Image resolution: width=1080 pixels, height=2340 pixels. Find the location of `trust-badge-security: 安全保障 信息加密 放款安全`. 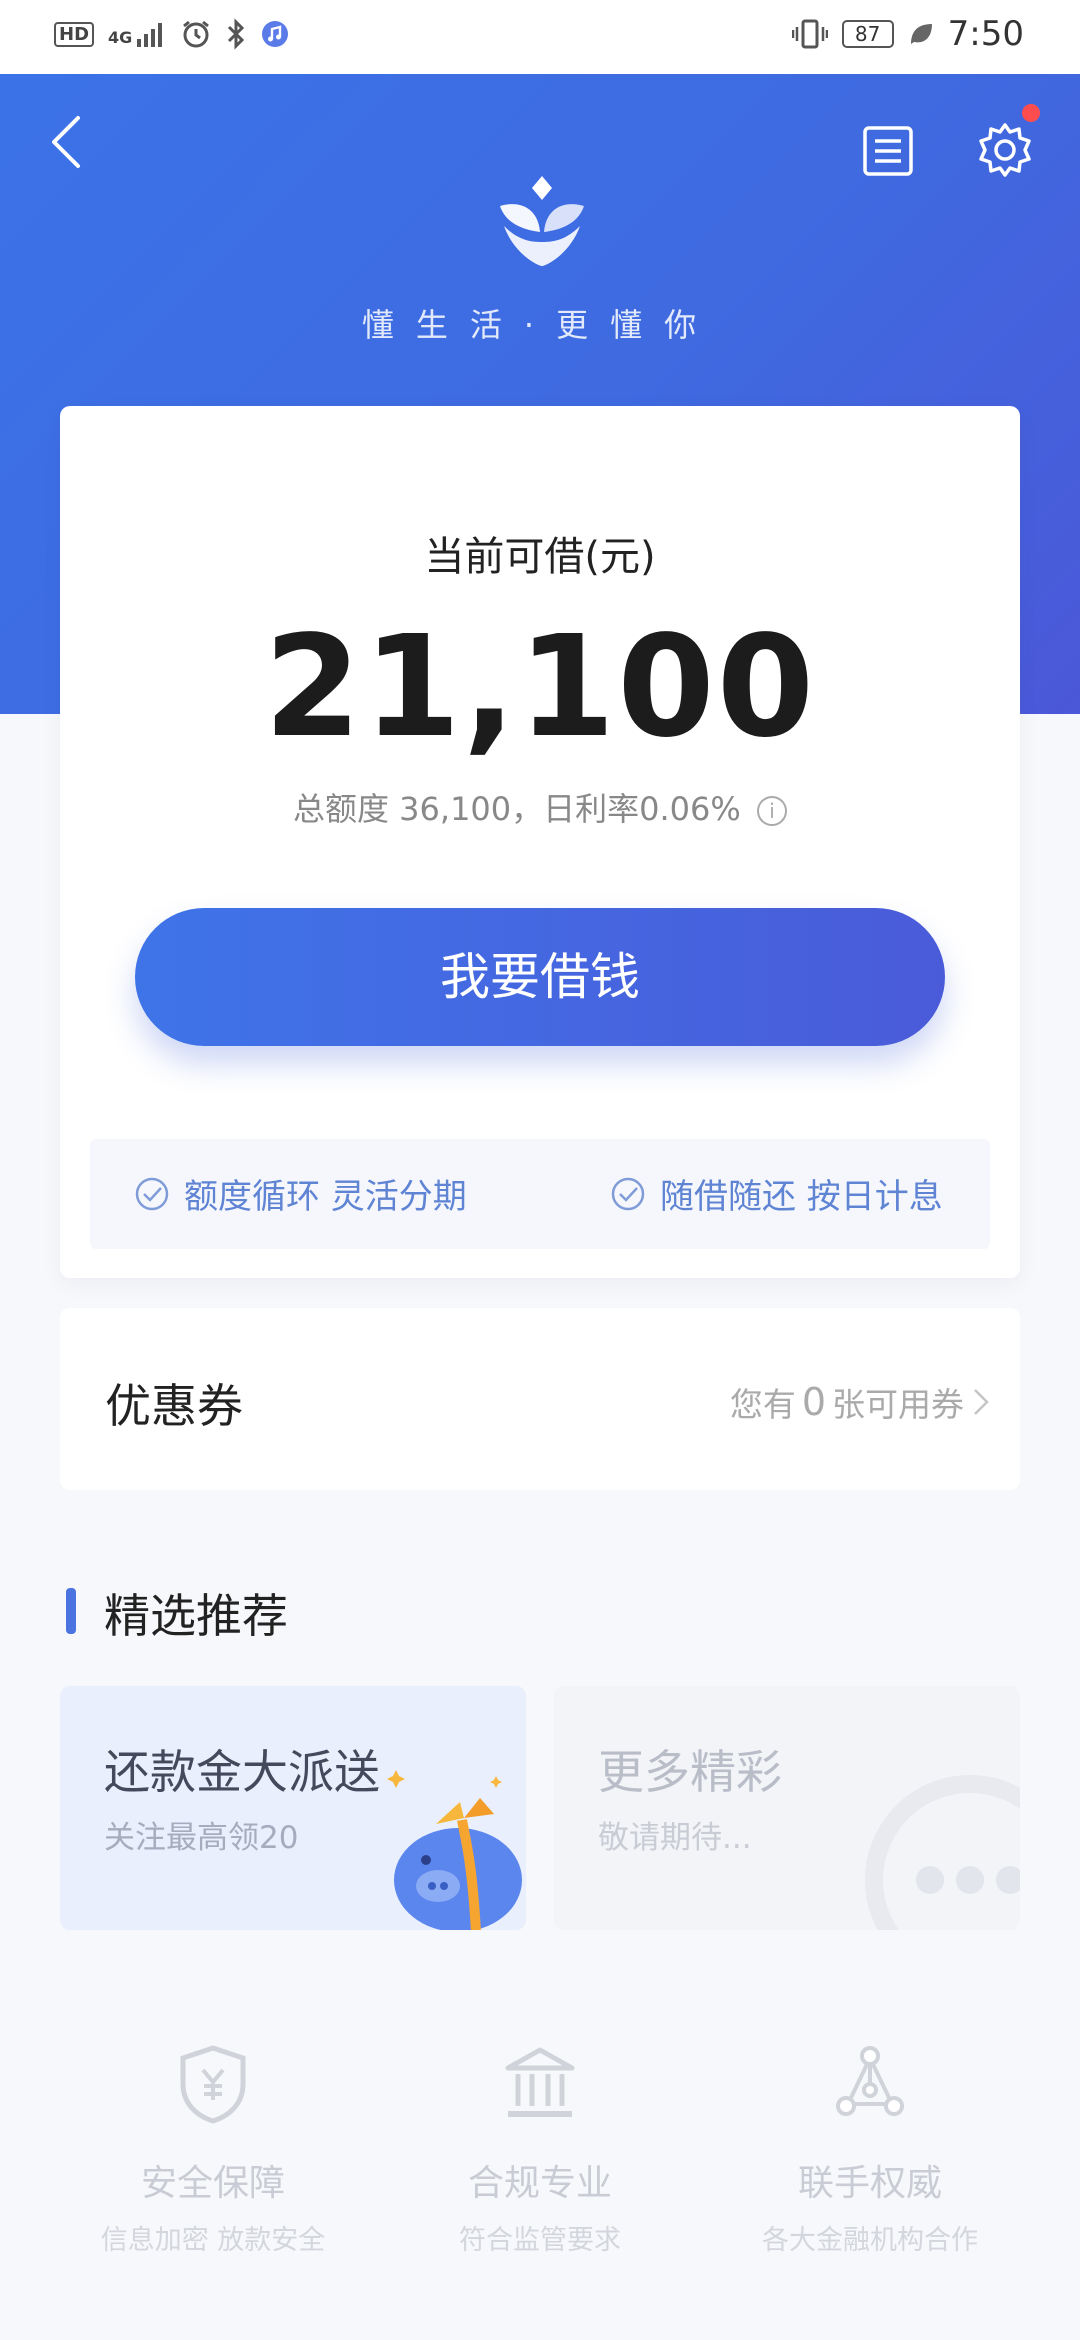

trust-badge-security: 安全保障 信息加密 放款安全 is located at coordinates (213, 2150).